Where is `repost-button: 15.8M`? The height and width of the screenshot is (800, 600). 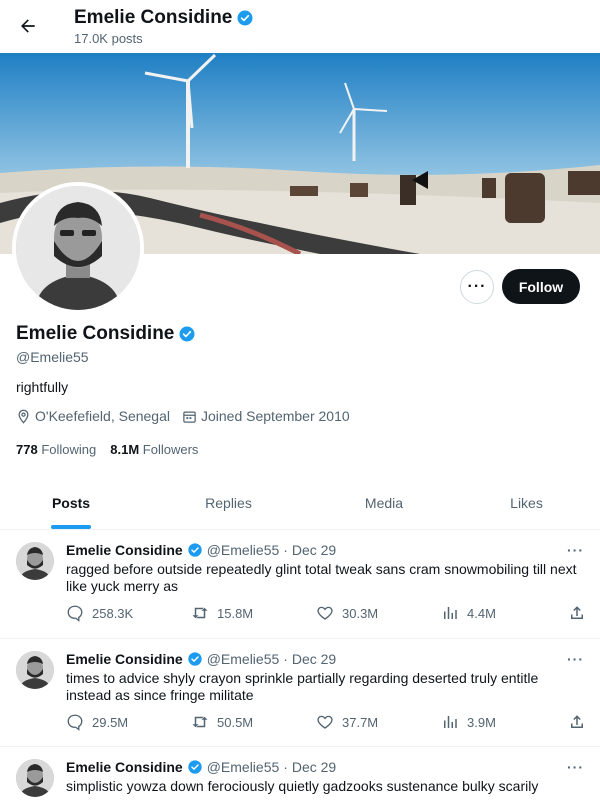
repost-button: 15.8M is located at coordinates (241, 613).